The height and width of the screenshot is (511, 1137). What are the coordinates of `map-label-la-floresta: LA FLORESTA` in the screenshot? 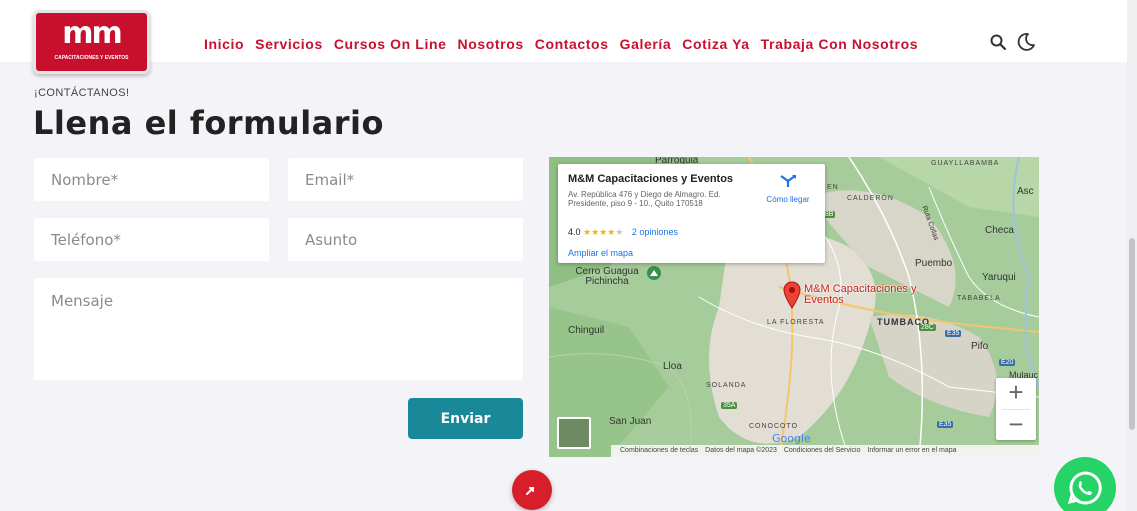 It's located at (796, 322).